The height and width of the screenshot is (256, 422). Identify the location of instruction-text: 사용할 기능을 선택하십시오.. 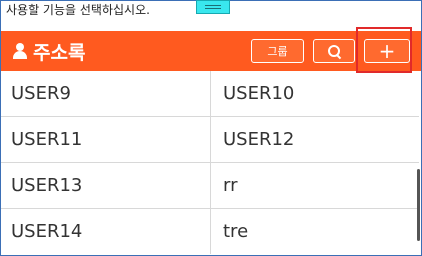
(78, 10).